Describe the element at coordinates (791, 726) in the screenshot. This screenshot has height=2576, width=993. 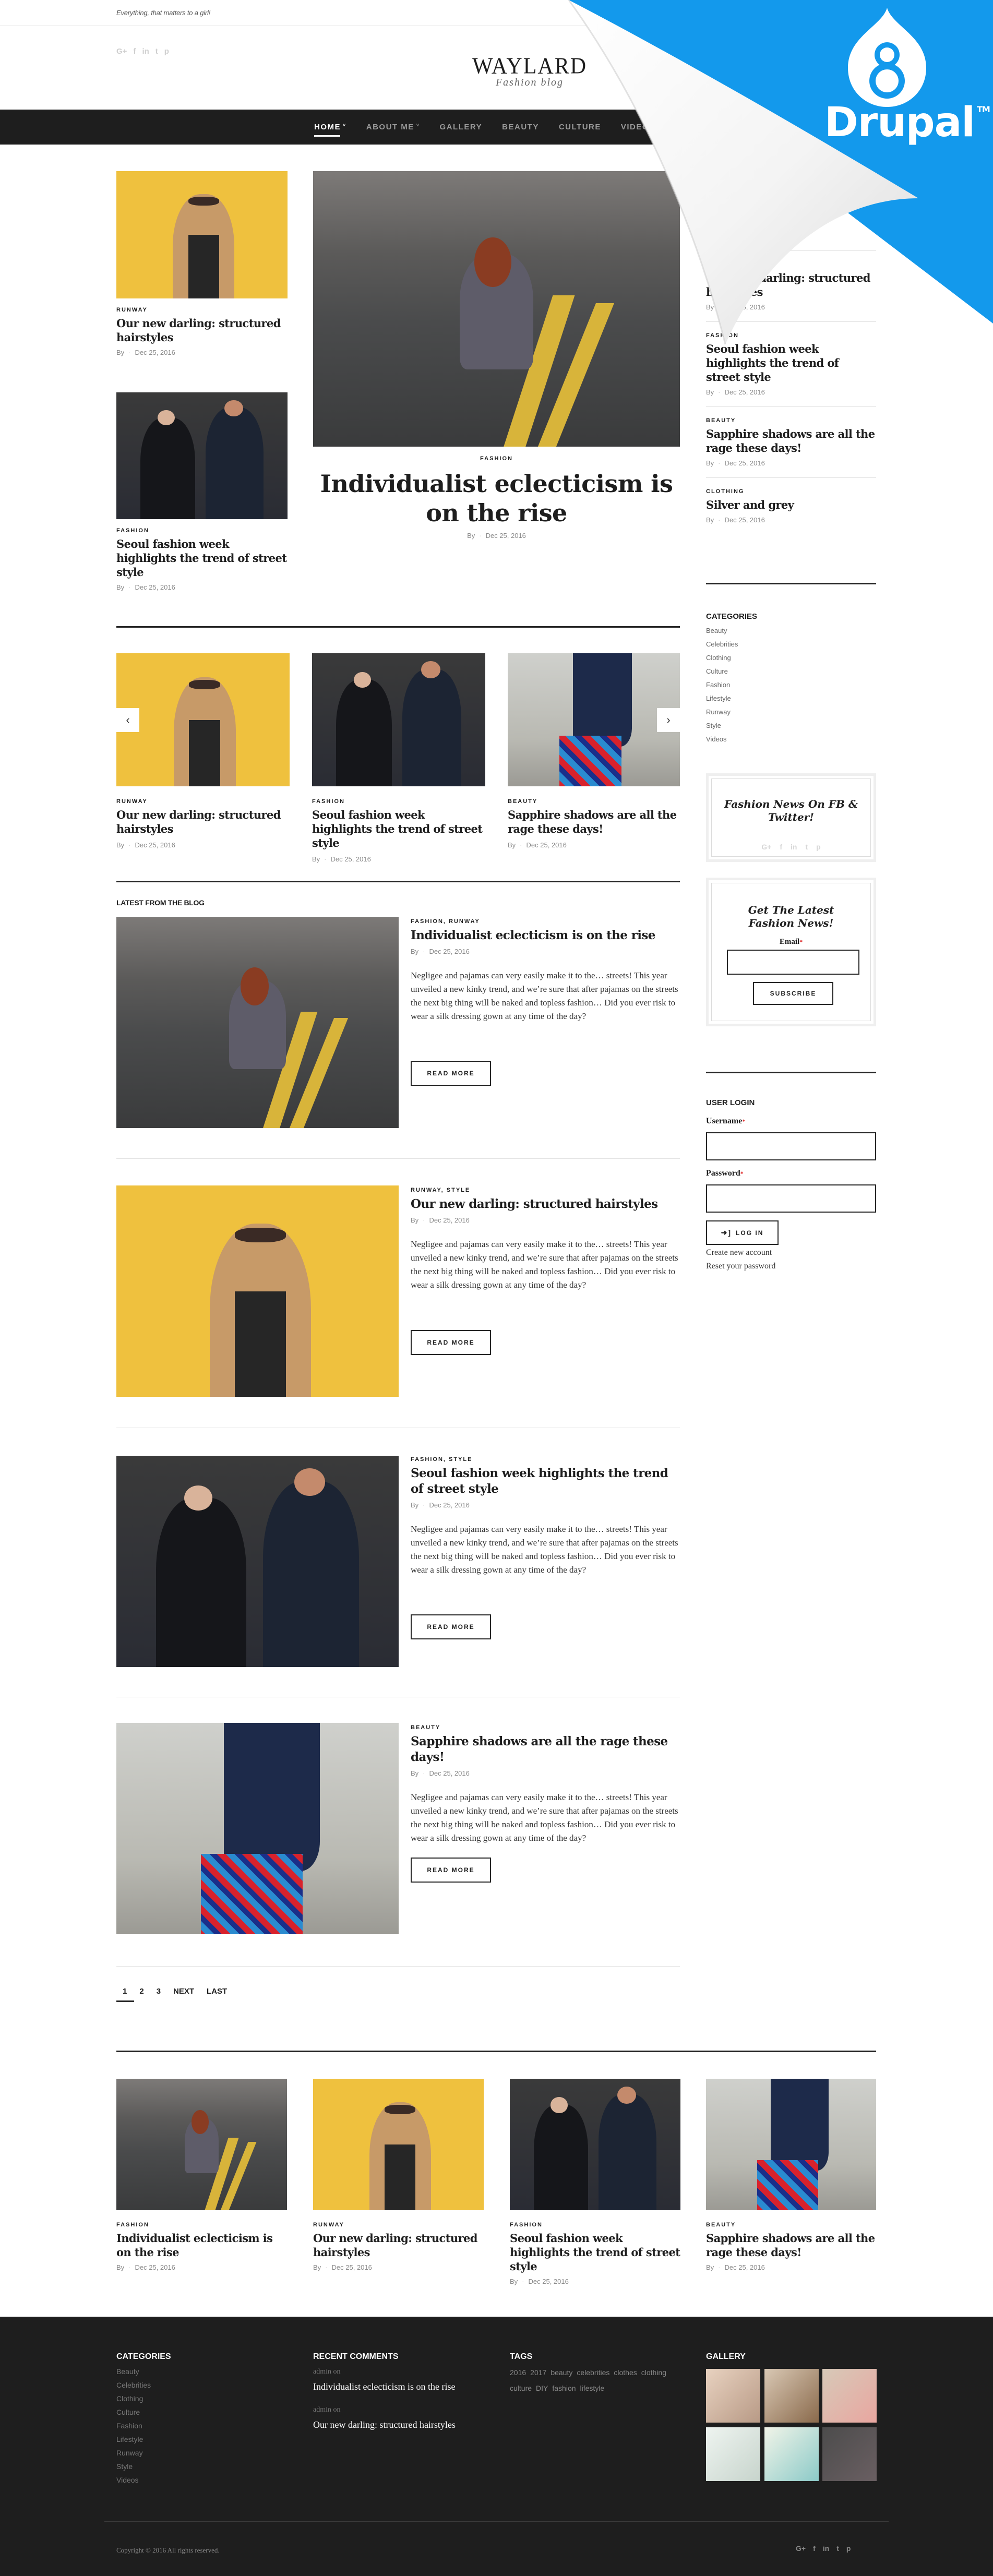
I see `category-link: Style` at that location.